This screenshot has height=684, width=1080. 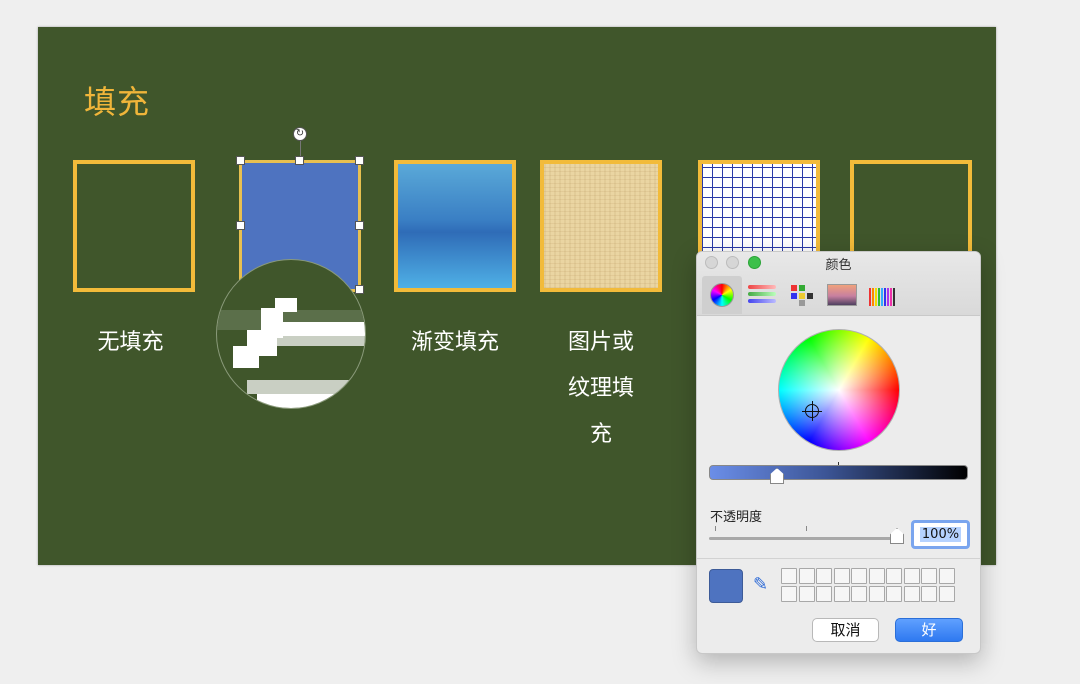 I want to click on tab-color-sliders, so click(x=762, y=295).